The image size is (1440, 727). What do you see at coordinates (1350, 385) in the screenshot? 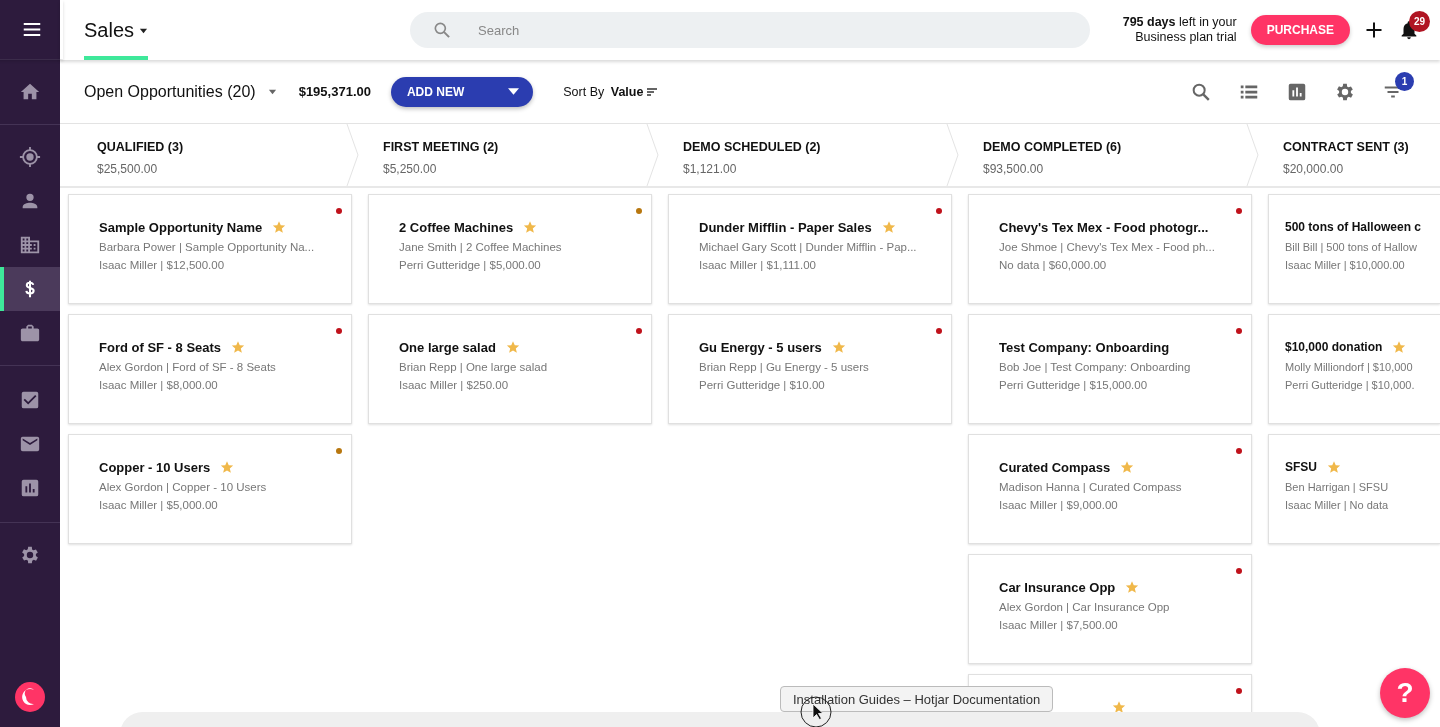
I see `owner-value-line: Perri Gutteridge | $10,000.` at bounding box center [1350, 385].